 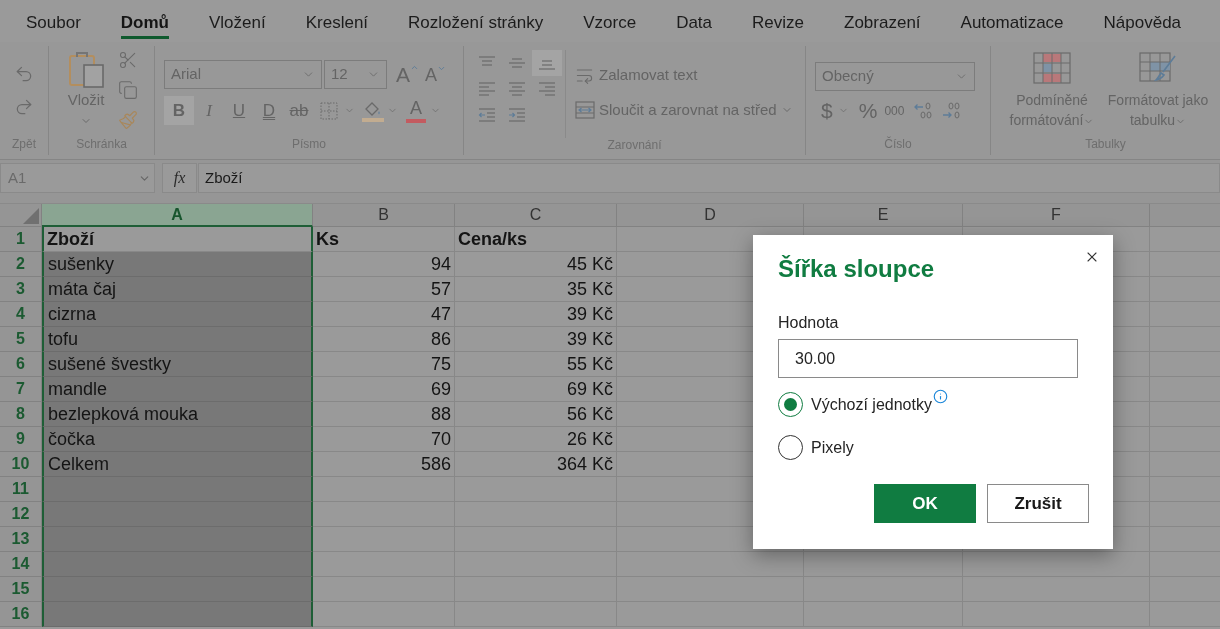 What do you see at coordinates (1056, 215) in the screenshot?
I see `column-header: F` at bounding box center [1056, 215].